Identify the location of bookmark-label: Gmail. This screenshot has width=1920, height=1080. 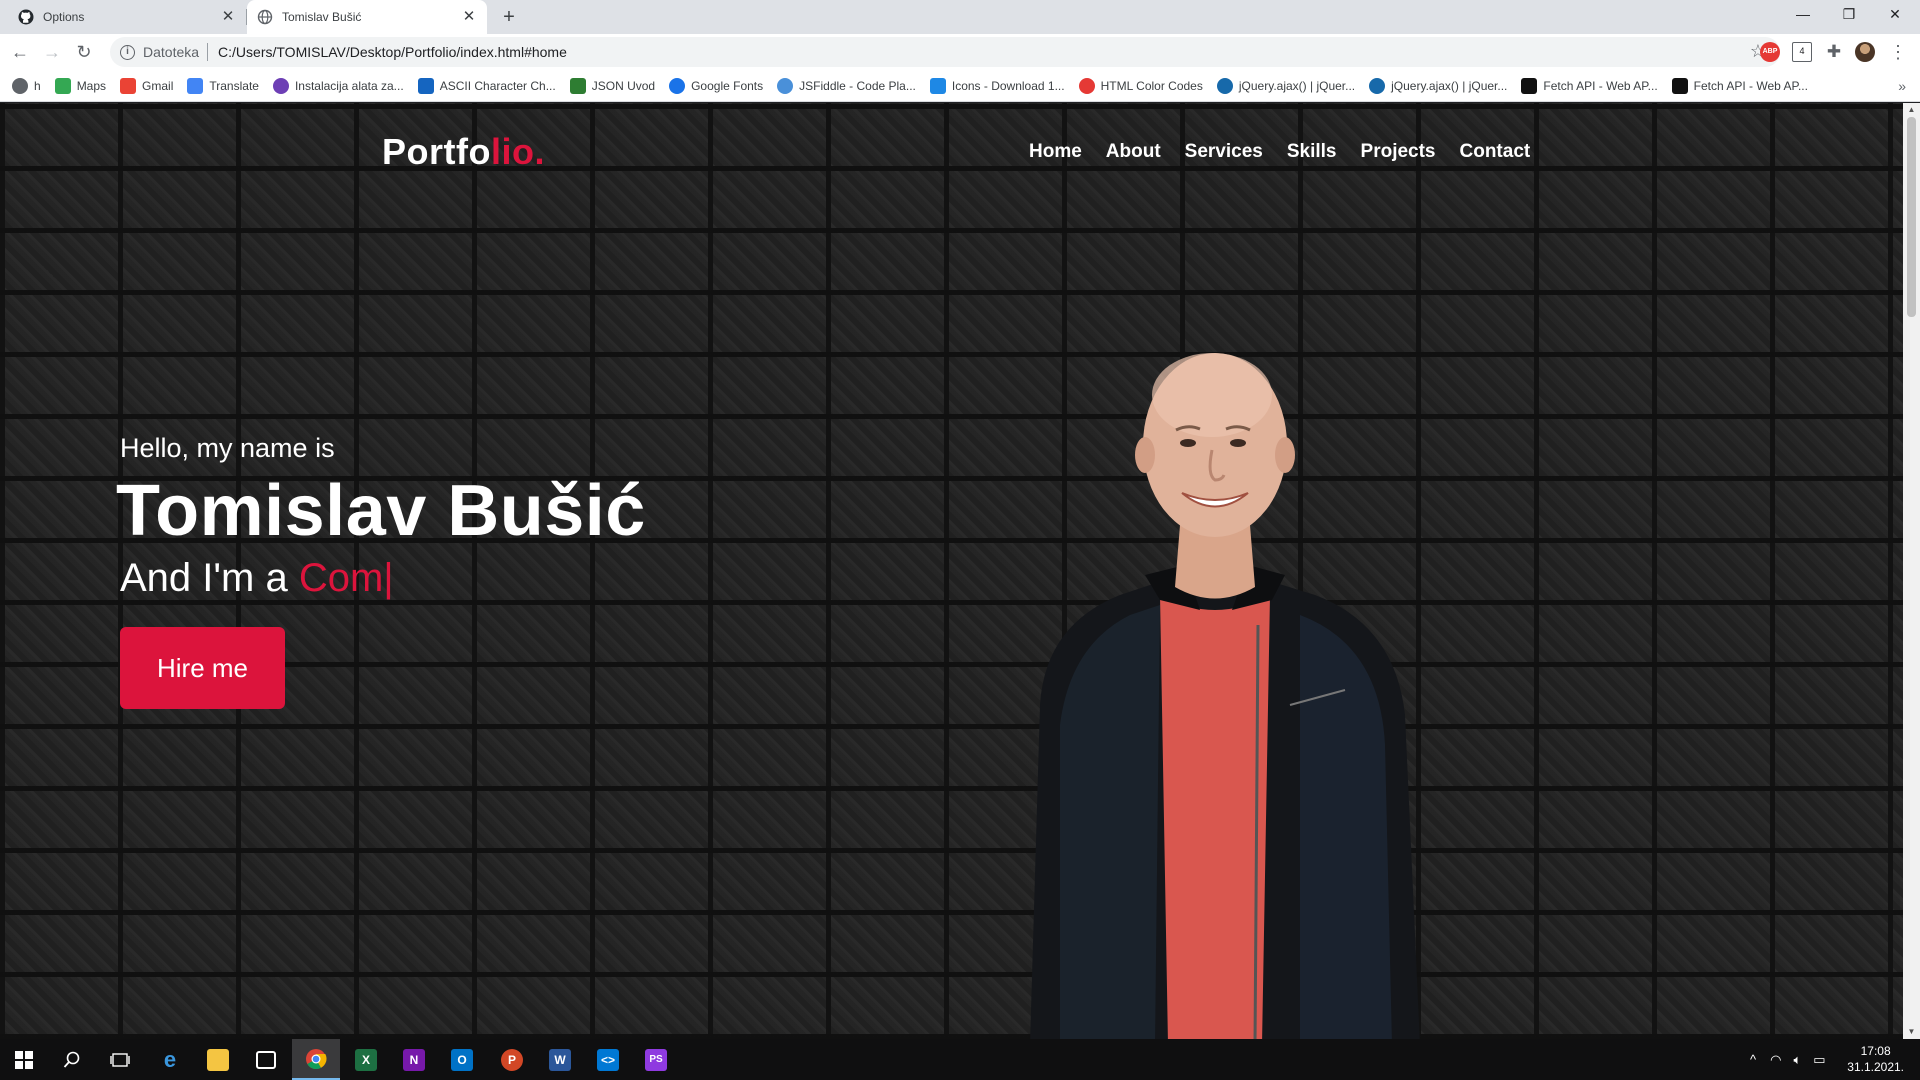
(158, 85).